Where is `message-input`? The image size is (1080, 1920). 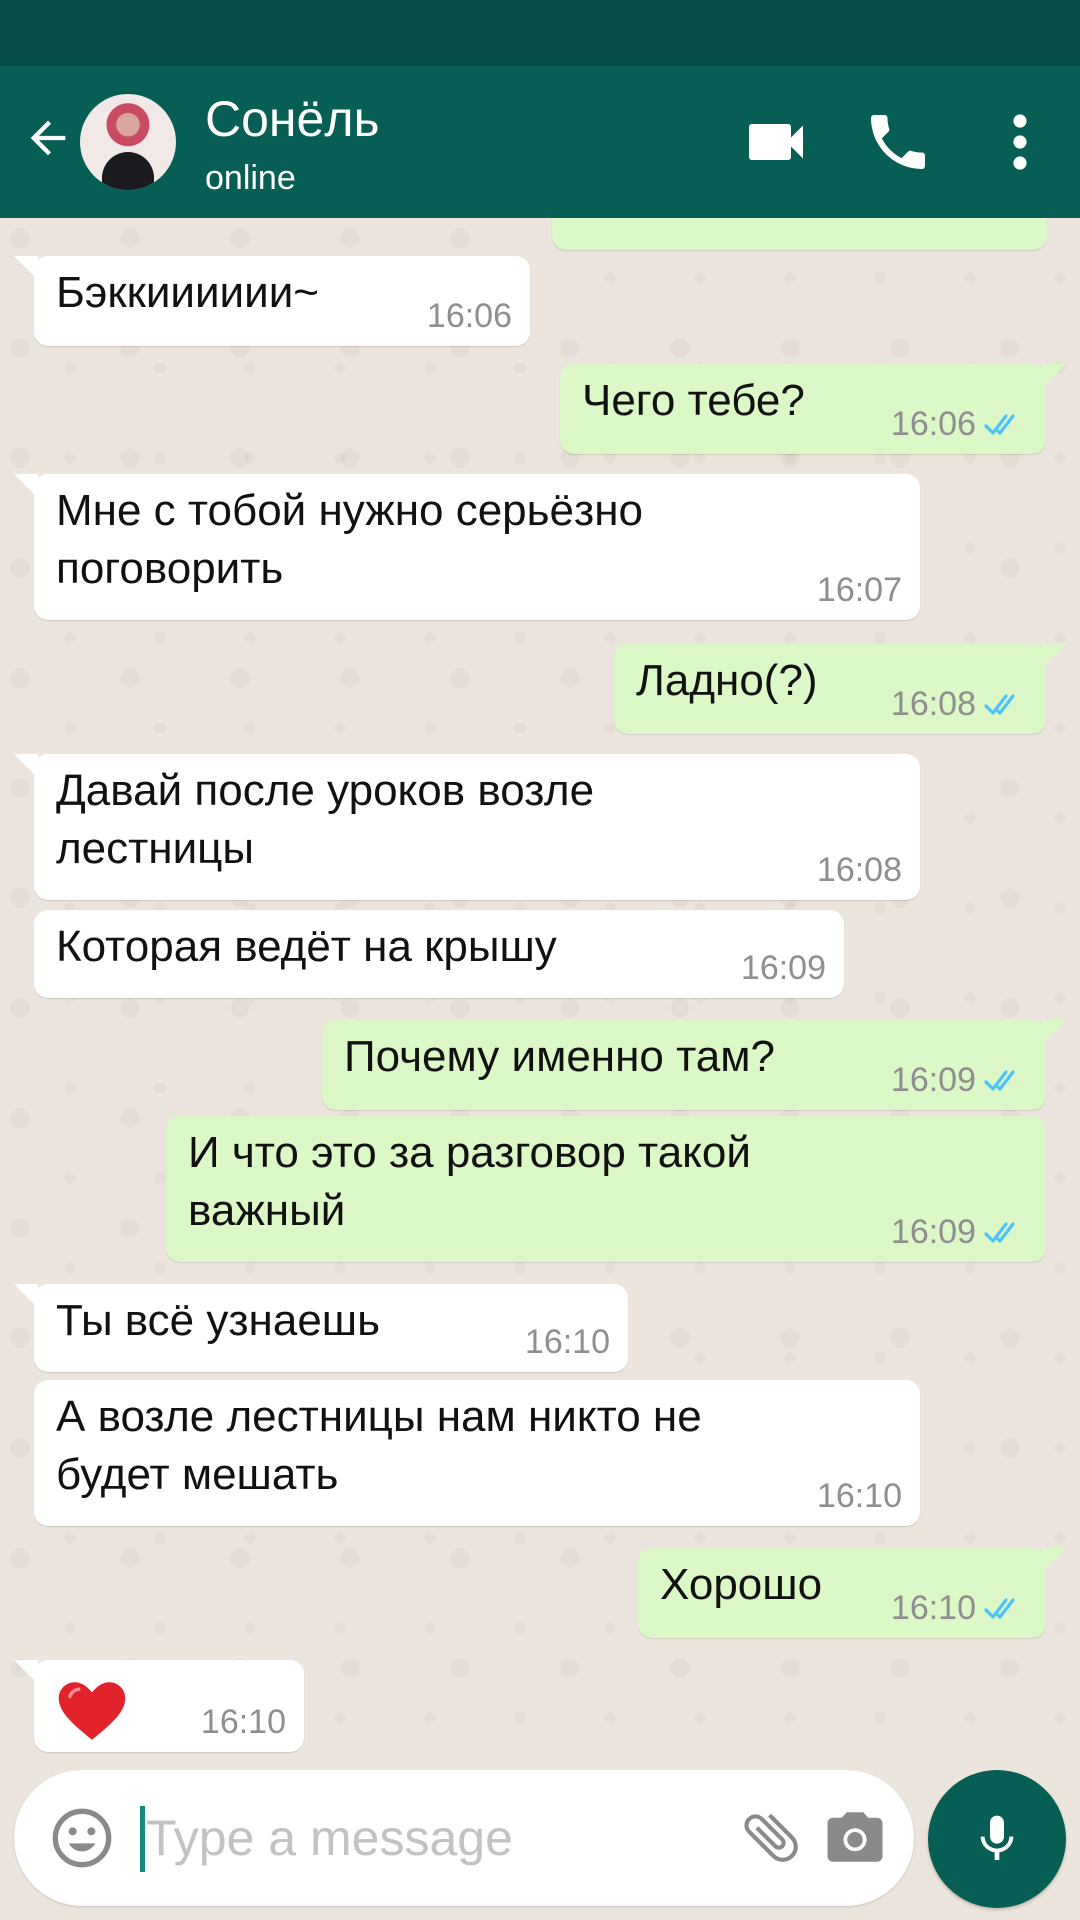 message-input is located at coordinates (426, 1838).